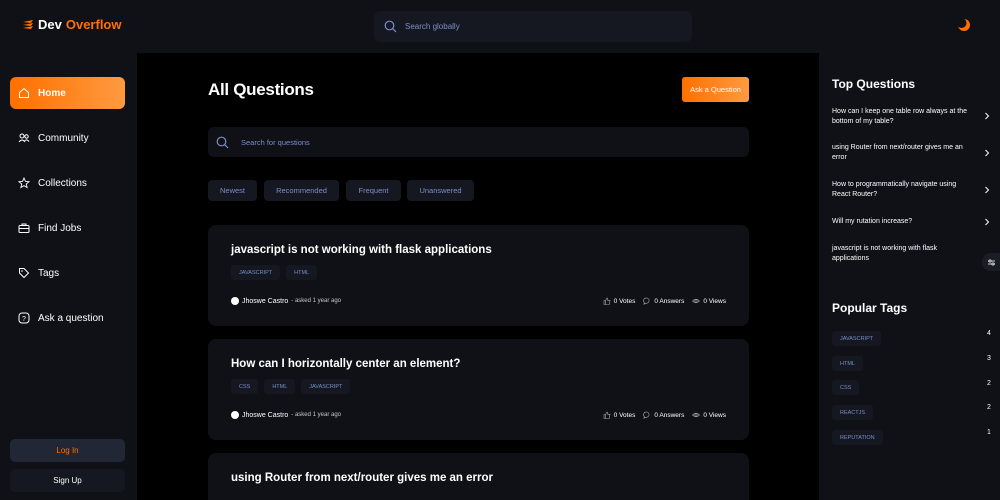 The width and height of the screenshot is (1000, 500). I want to click on sidebar-item-label: Tags, so click(49, 273).